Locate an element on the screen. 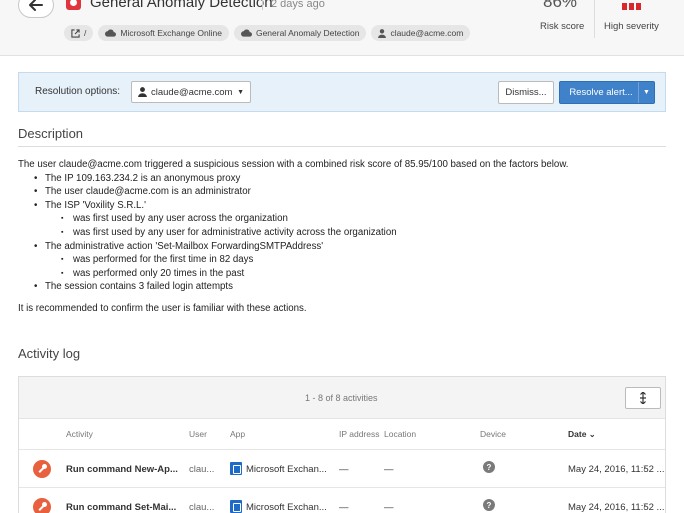  external-link-icon is located at coordinates (75, 33).